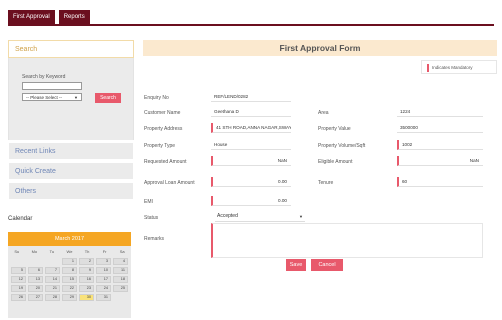  I want to click on mandatory-legend: Indicates Mandatory, so click(459, 67).